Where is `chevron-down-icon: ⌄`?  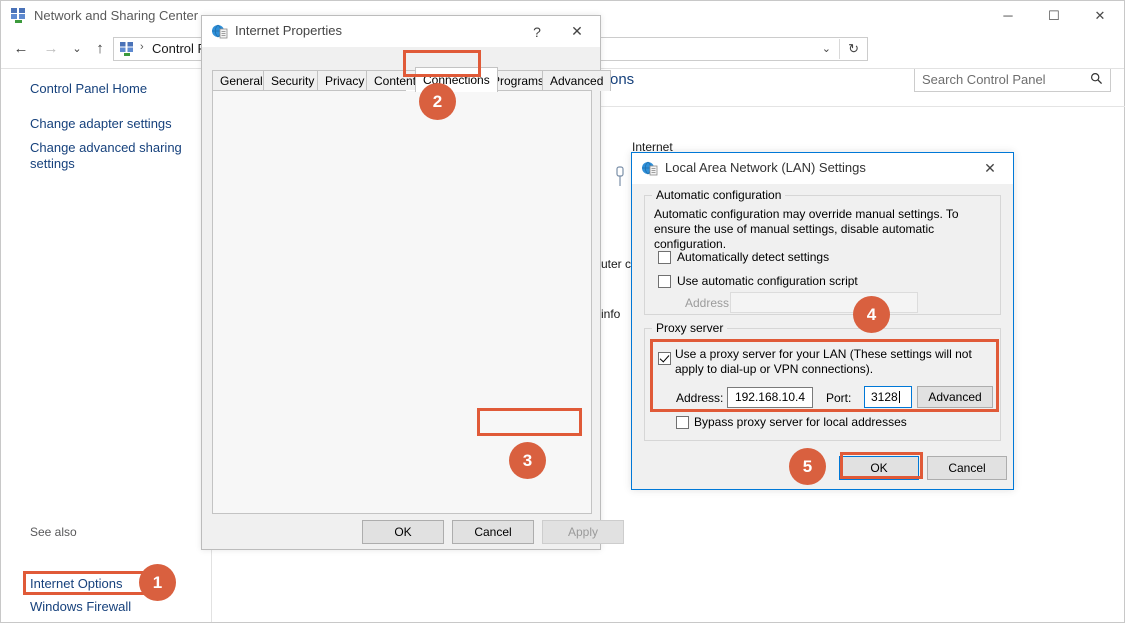
chevron-down-icon: ⌄ is located at coordinates (826, 48).